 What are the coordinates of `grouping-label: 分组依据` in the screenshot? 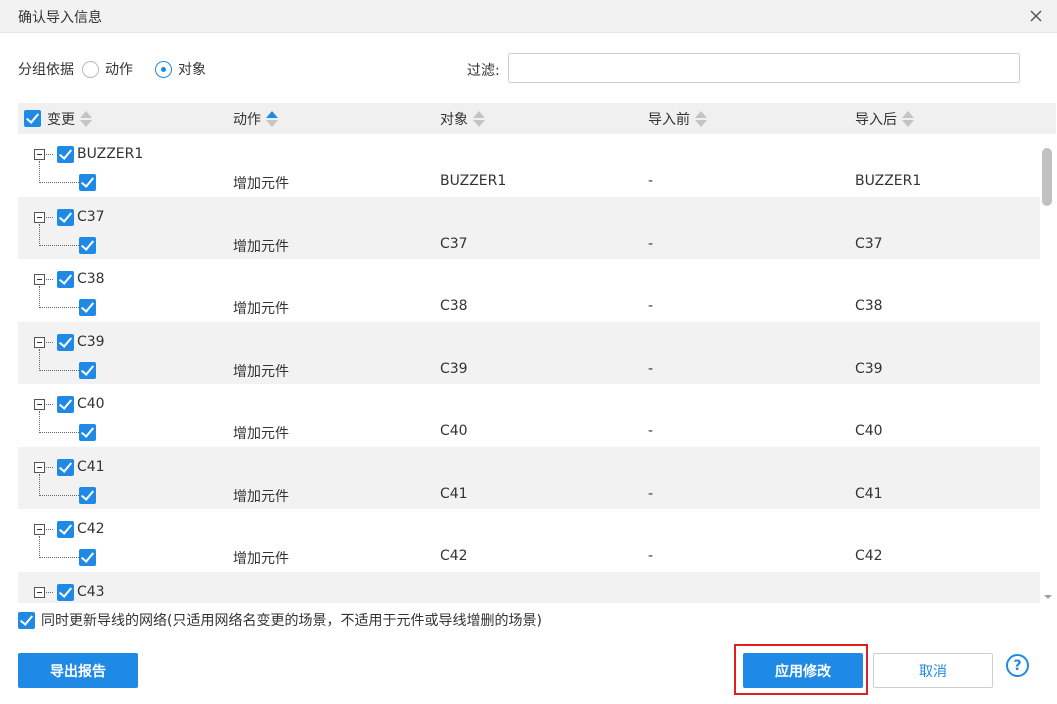 It's located at (46, 70).